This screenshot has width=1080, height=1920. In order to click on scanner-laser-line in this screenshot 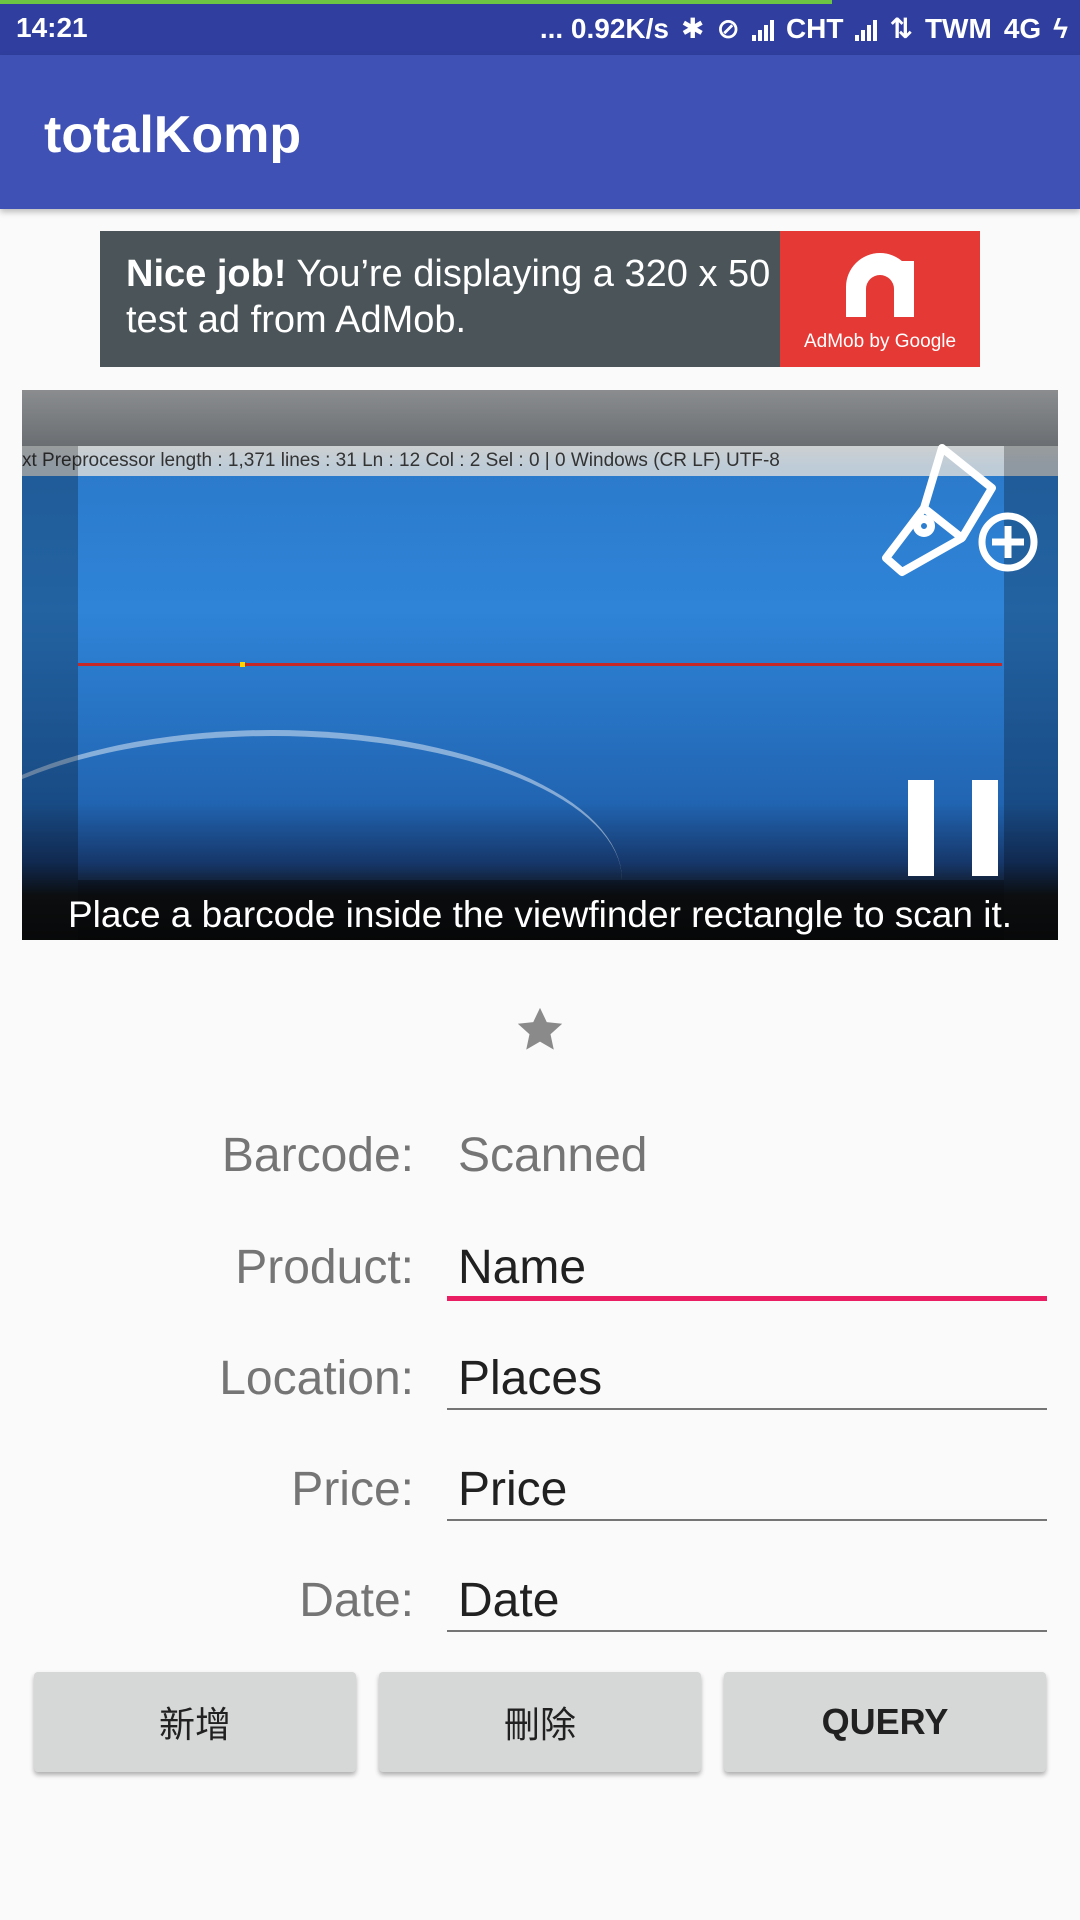, I will do `click(540, 664)`.